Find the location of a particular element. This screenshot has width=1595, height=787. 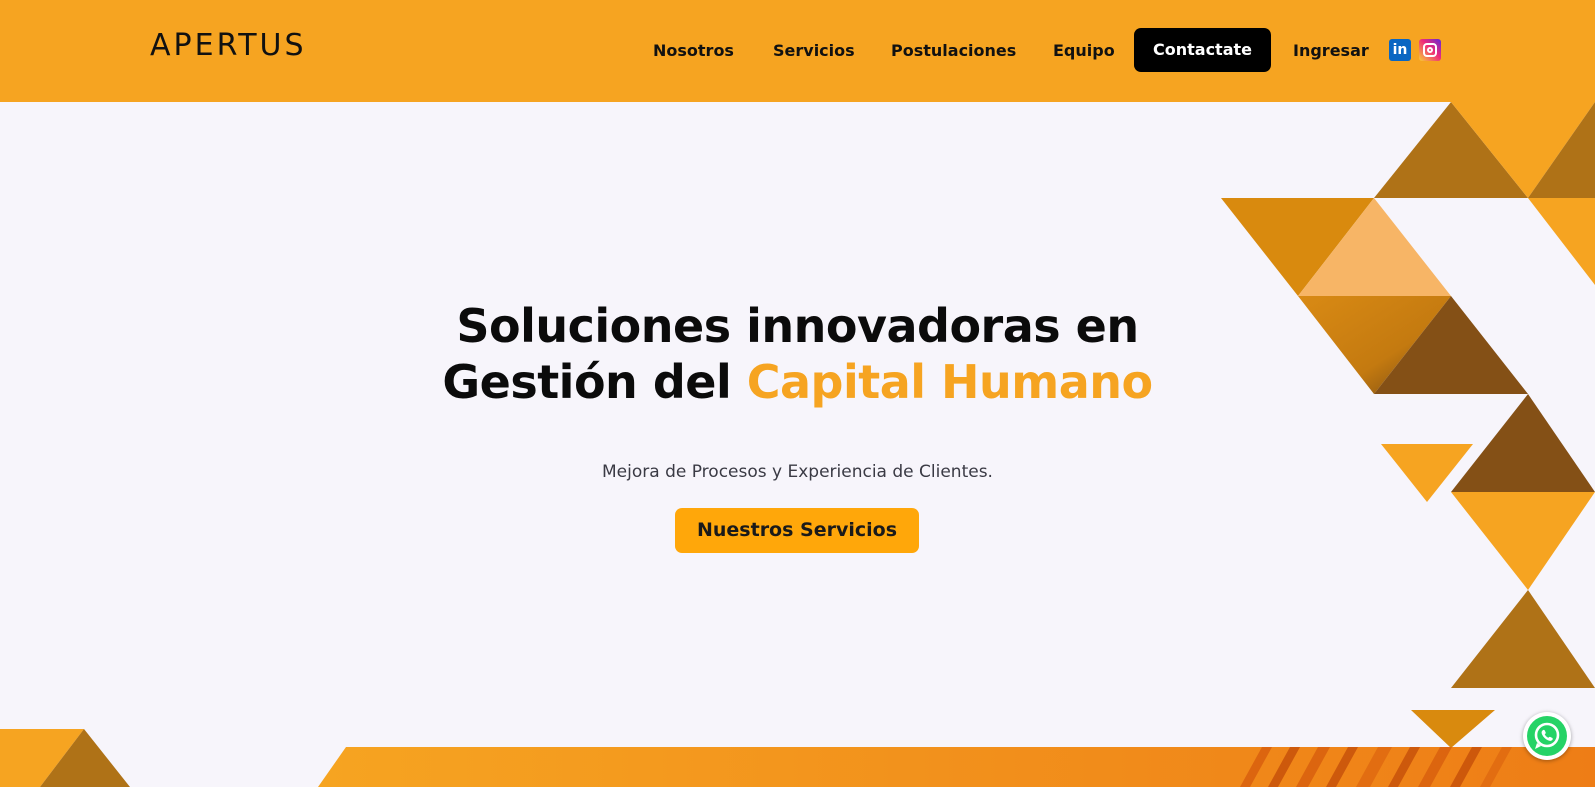

nav-nosotros: Nosotros is located at coordinates (693, 51).